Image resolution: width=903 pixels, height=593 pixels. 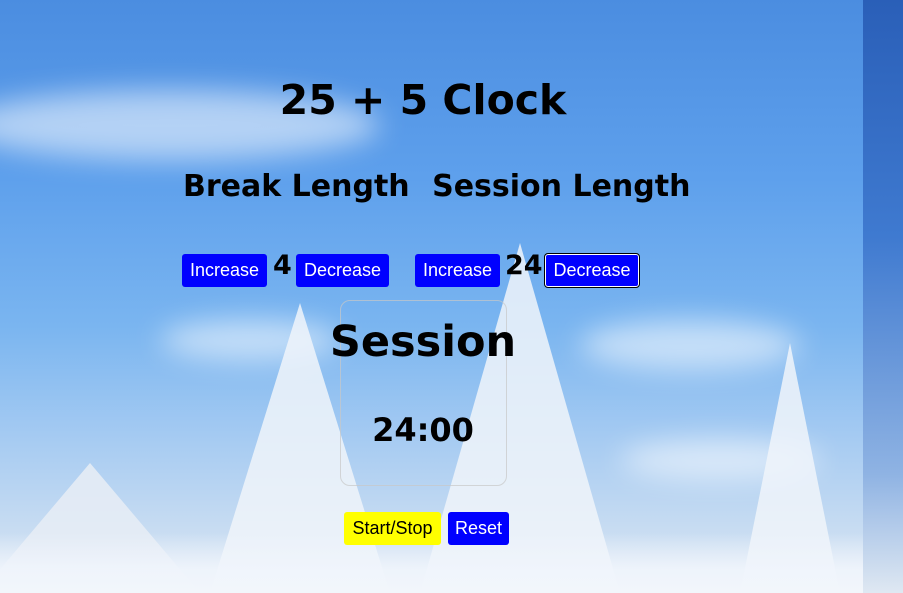 I want to click on session-increment-button: Increase, so click(x=457, y=270).